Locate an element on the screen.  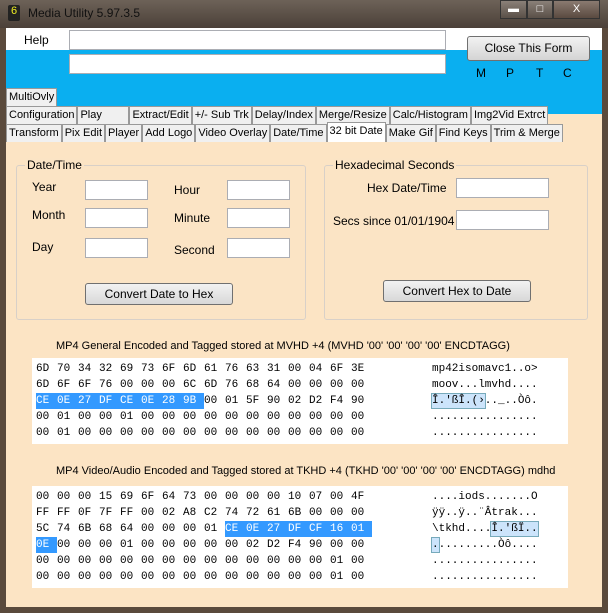
hex-byte: F4 is located at coordinates (298, 545).